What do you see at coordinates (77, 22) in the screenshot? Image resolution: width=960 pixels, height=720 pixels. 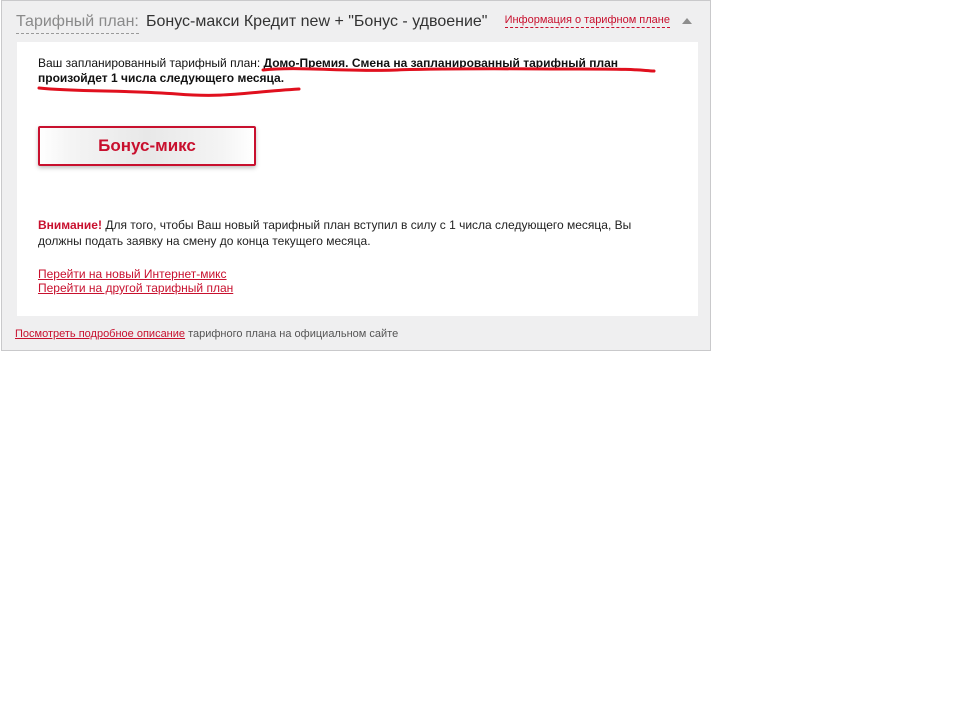 I see `tariff-plan-prefix: Тарифный план:` at bounding box center [77, 22].